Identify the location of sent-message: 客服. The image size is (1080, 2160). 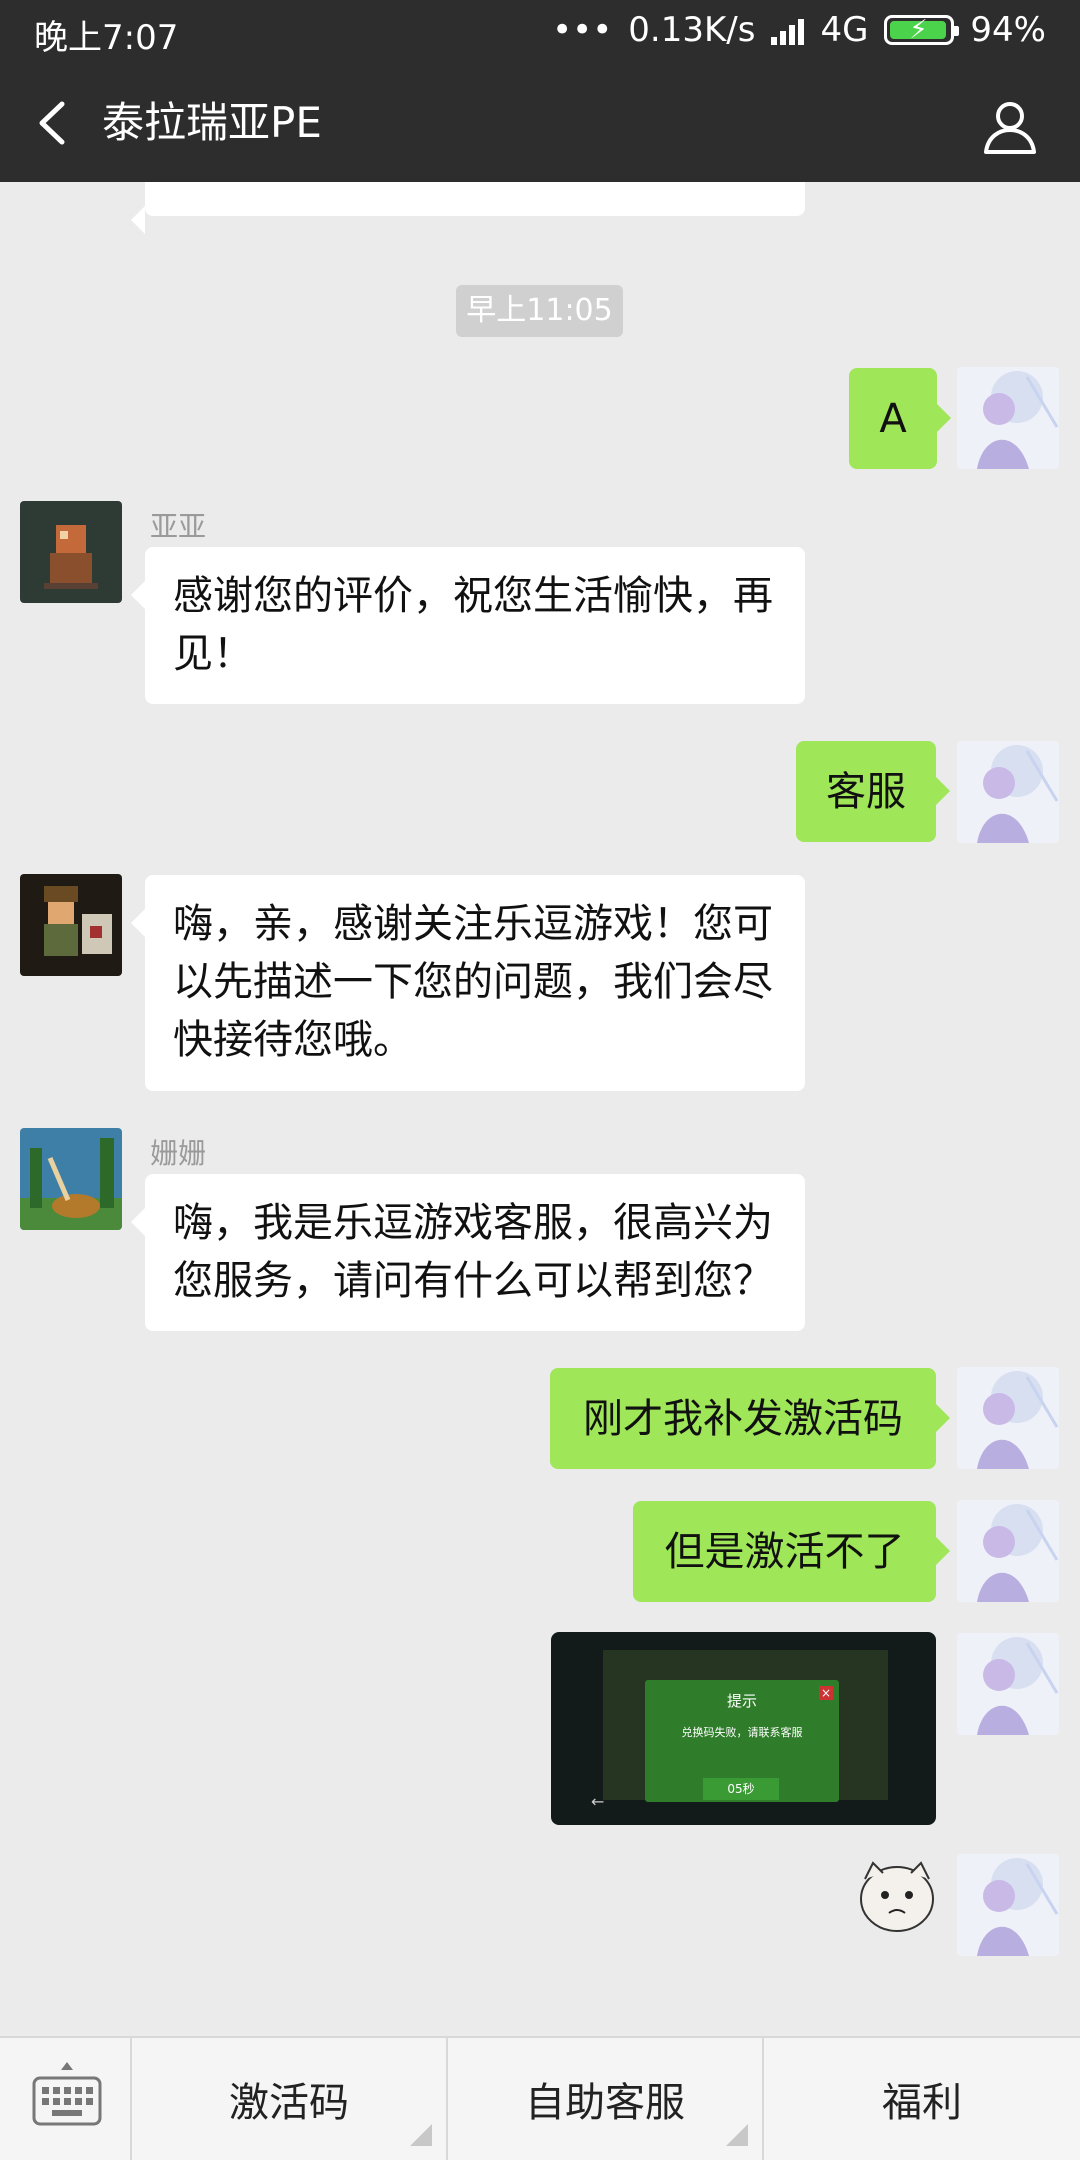
(873, 791).